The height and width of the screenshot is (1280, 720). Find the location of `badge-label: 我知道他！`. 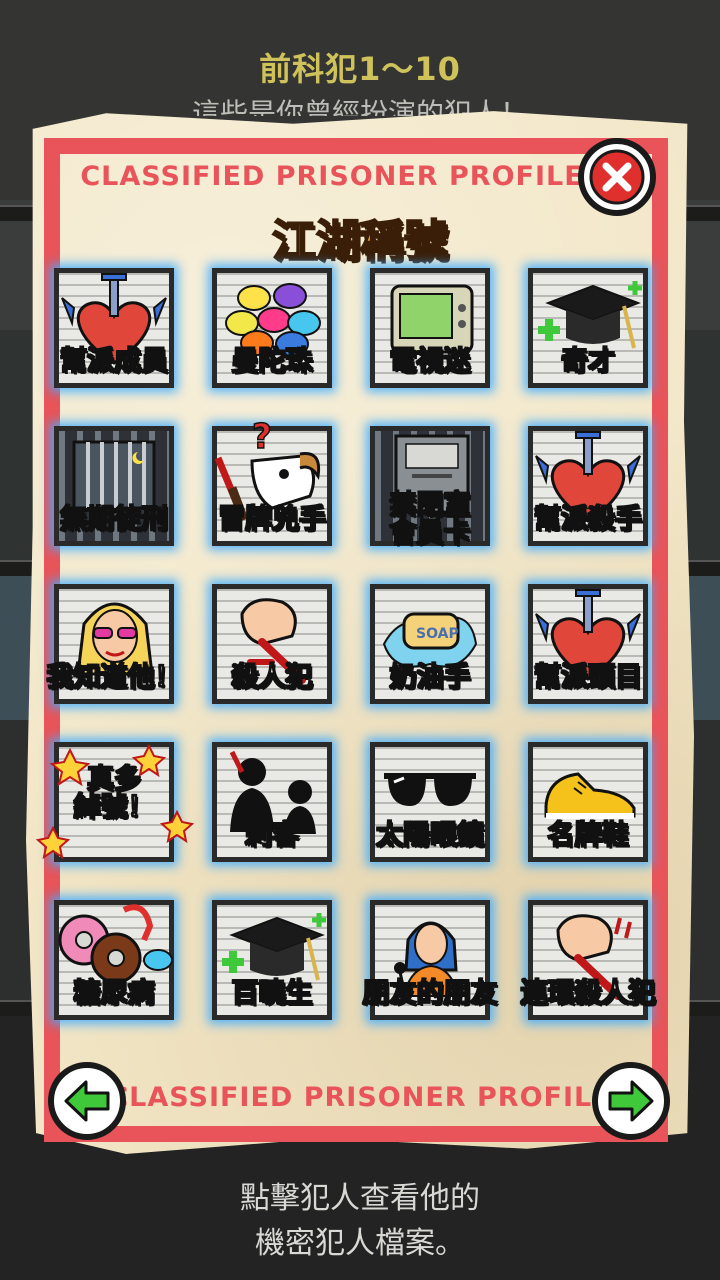

badge-label: 我知道他！ is located at coordinates (114, 677).